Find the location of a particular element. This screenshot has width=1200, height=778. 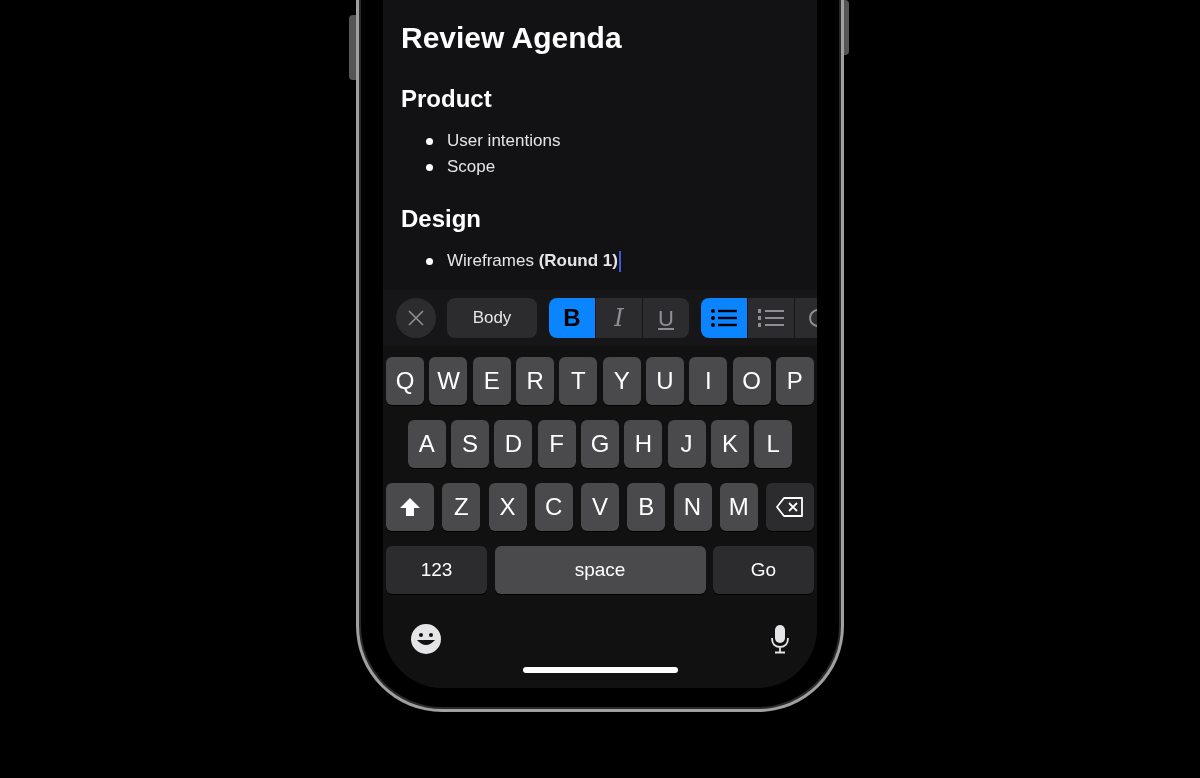

style-button: Body is located at coordinates (492, 318).